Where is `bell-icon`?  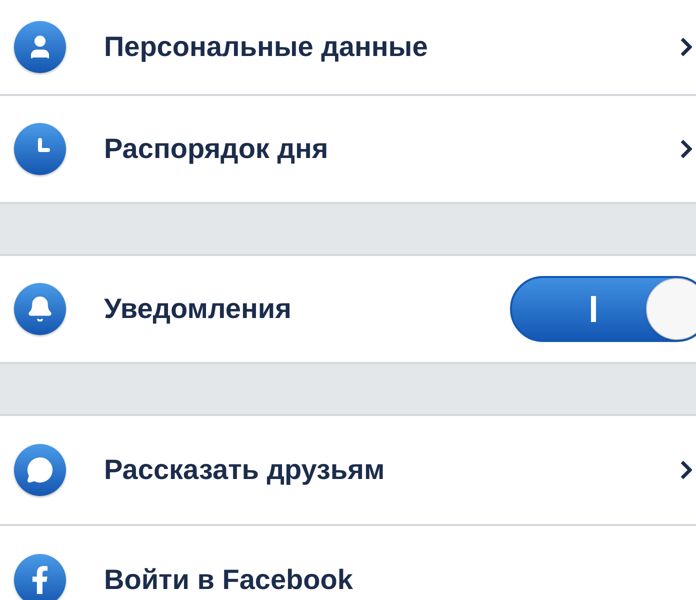
bell-icon is located at coordinates (40, 309).